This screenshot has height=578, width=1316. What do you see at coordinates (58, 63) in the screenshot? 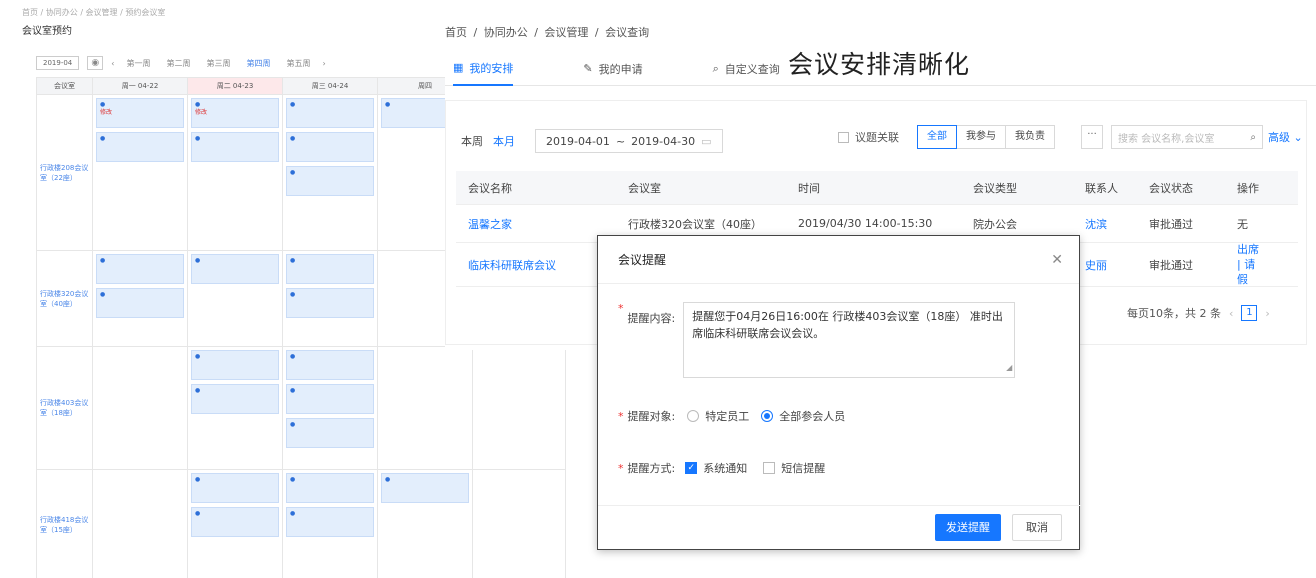
I see `calendar-month-picker: 2019-04` at bounding box center [58, 63].